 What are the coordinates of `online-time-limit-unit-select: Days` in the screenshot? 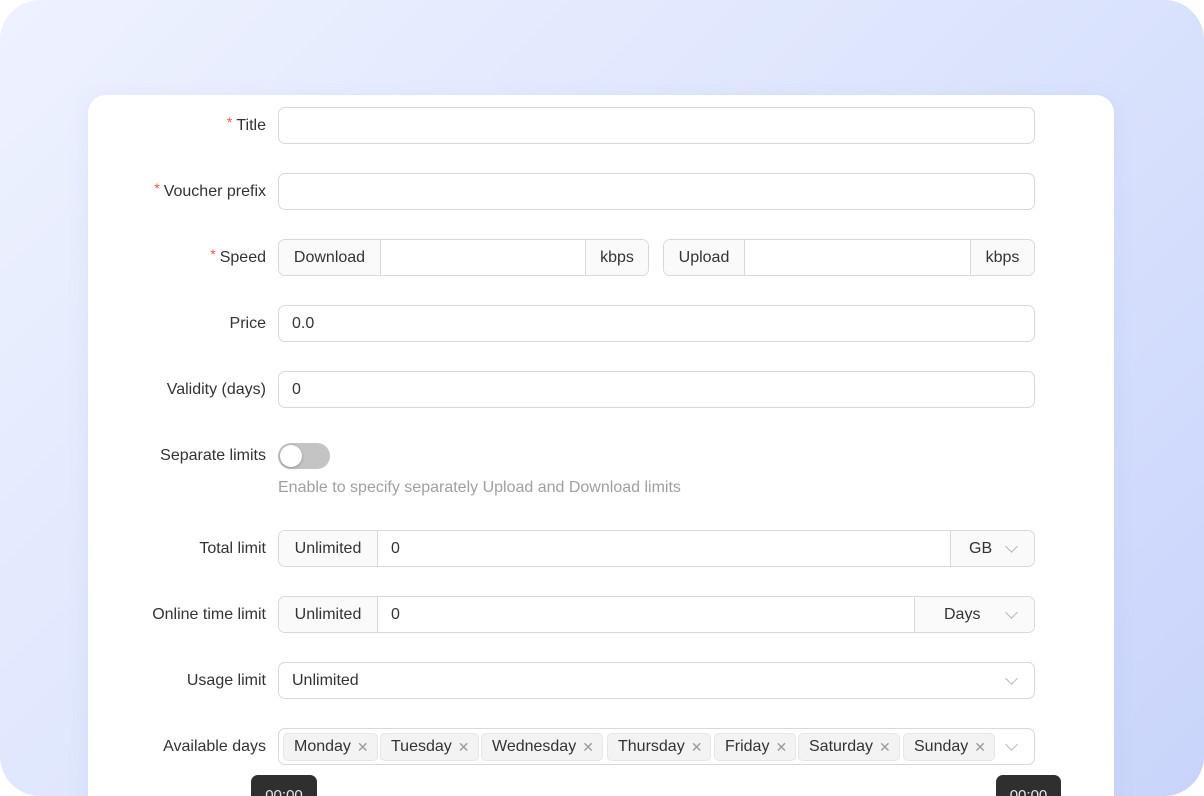 It's located at (974, 614).